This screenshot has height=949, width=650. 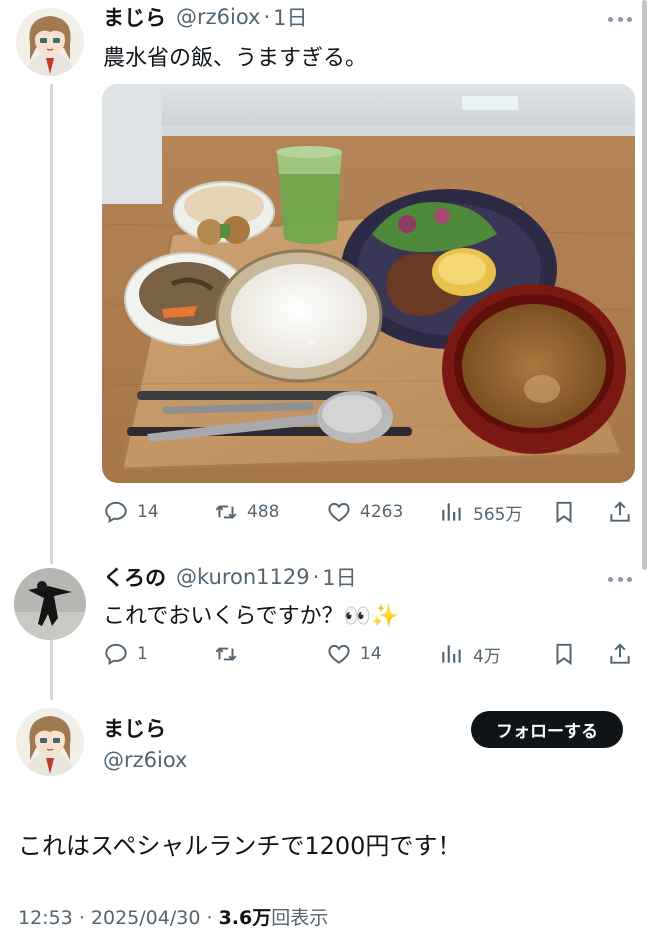 What do you see at coordinates (487, 656) in the screenshot?
I see `views-count: 4万` at bounding box center [487, 656].